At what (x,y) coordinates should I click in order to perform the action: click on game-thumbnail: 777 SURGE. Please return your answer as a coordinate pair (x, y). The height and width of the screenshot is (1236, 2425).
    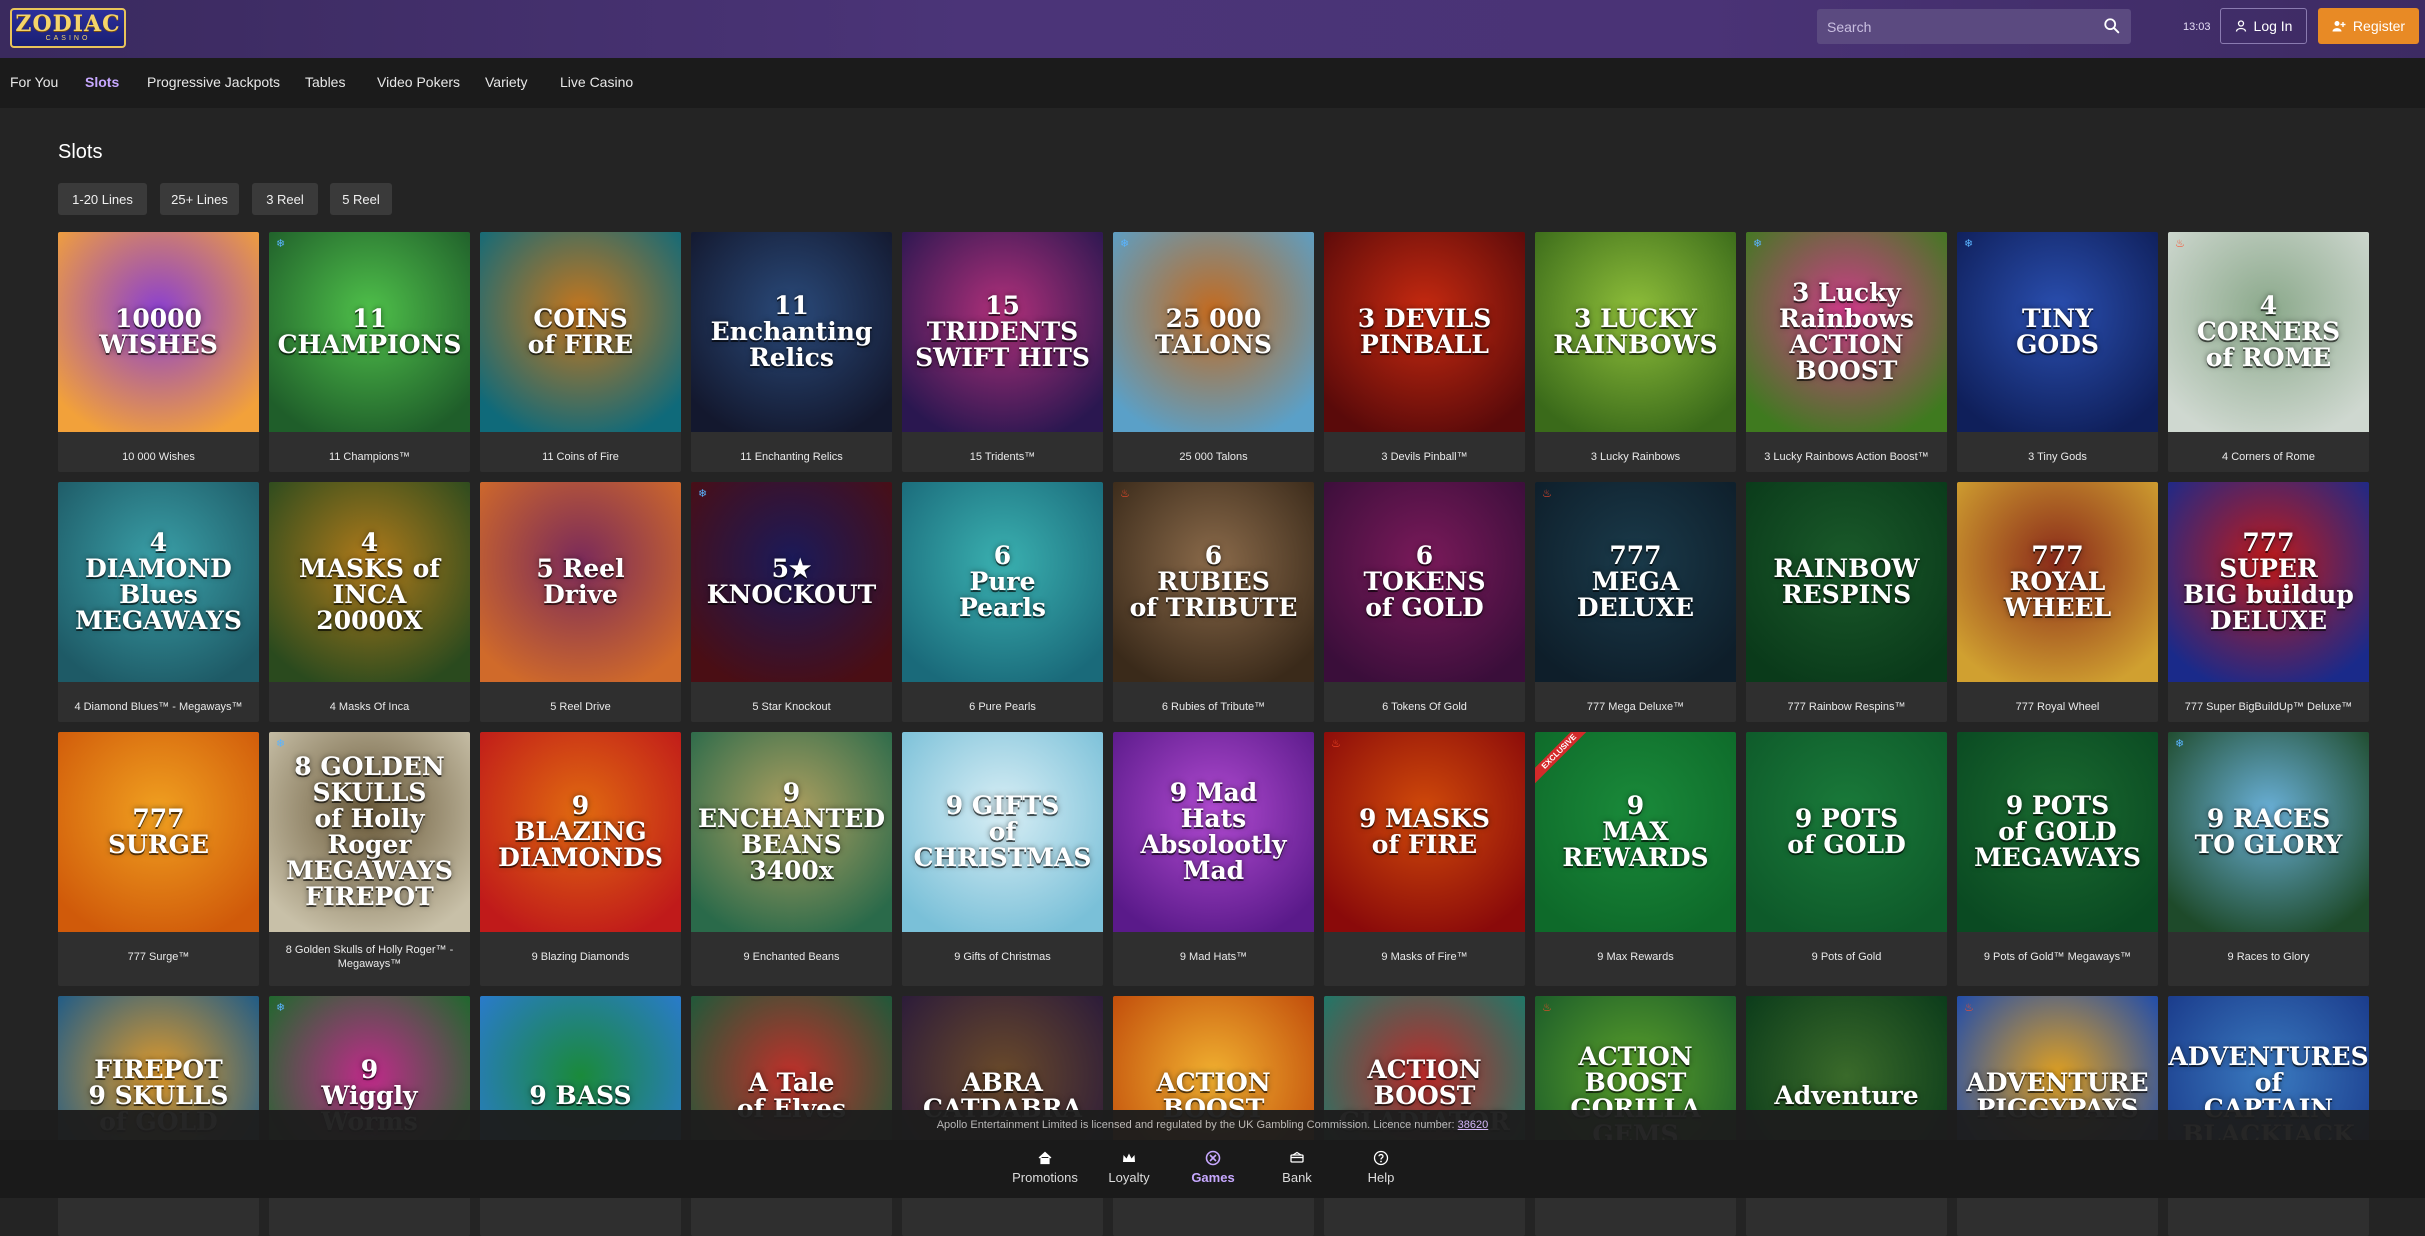
    Looking at the image, I should click on (158, 832).